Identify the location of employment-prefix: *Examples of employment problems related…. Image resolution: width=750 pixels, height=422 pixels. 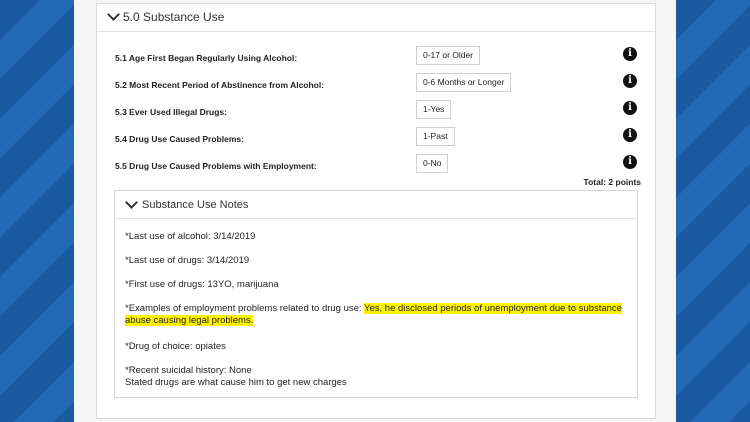
(245, 308).